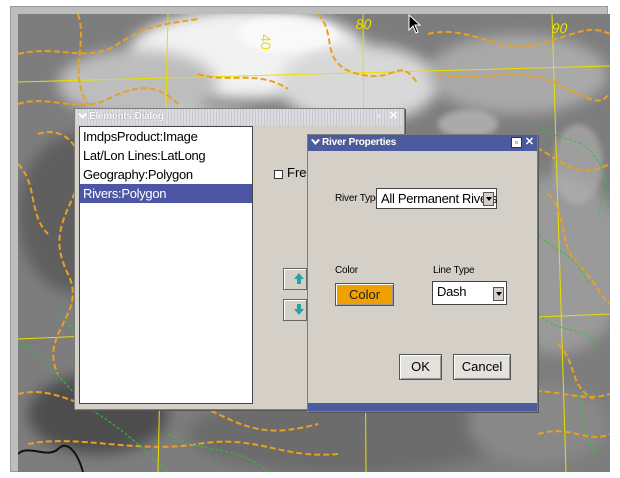 The height and width of the screenshot is (478, 620). What do you see at coordinates (364, 294) in the screenshot?
I see `color-button: Color` at bounding box center [364, 294].